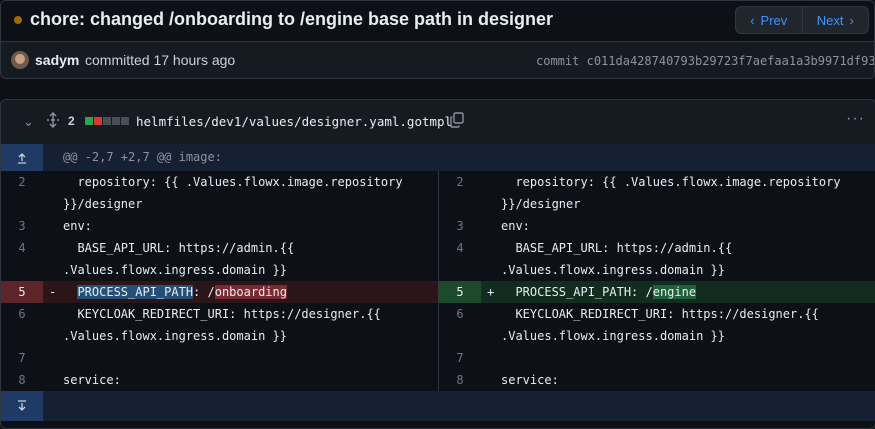 This screenshot has width=875, height=429. Describe the element at coordinates (438, 157) in the screenshot. I see `hunk-header-row: @@ -2,7 +2,7 @@ image:` at that location.